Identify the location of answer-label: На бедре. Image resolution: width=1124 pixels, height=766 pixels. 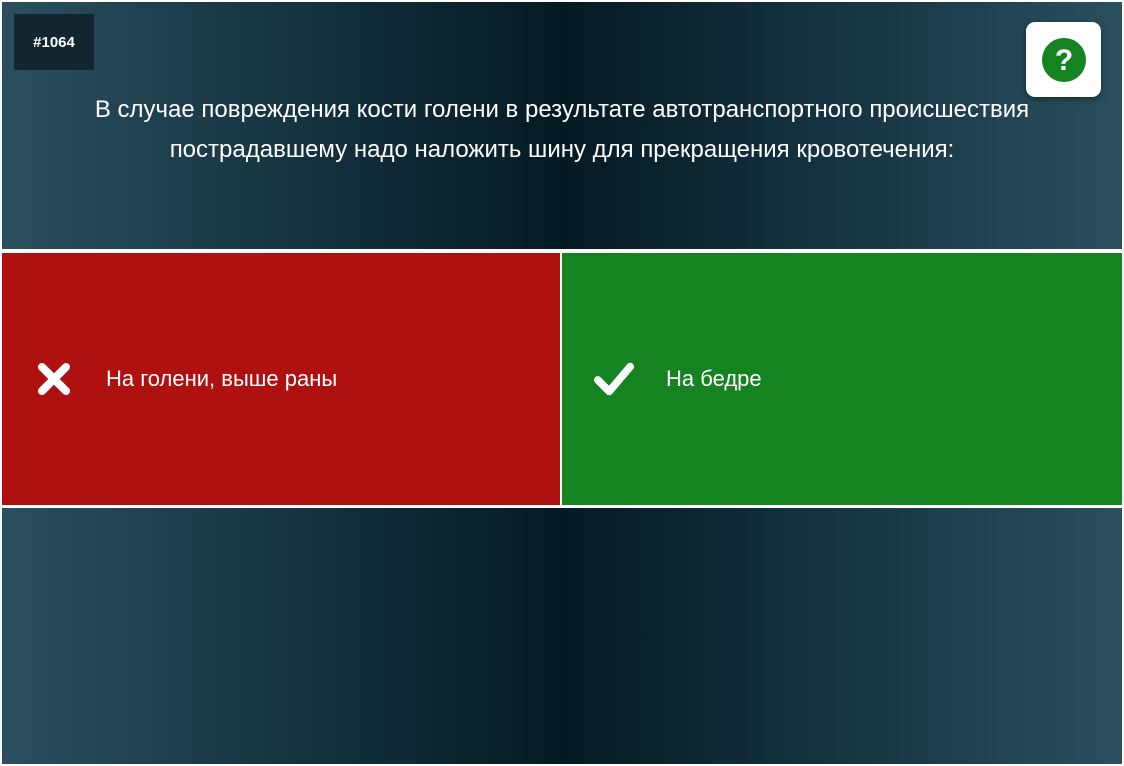
(714, 378).